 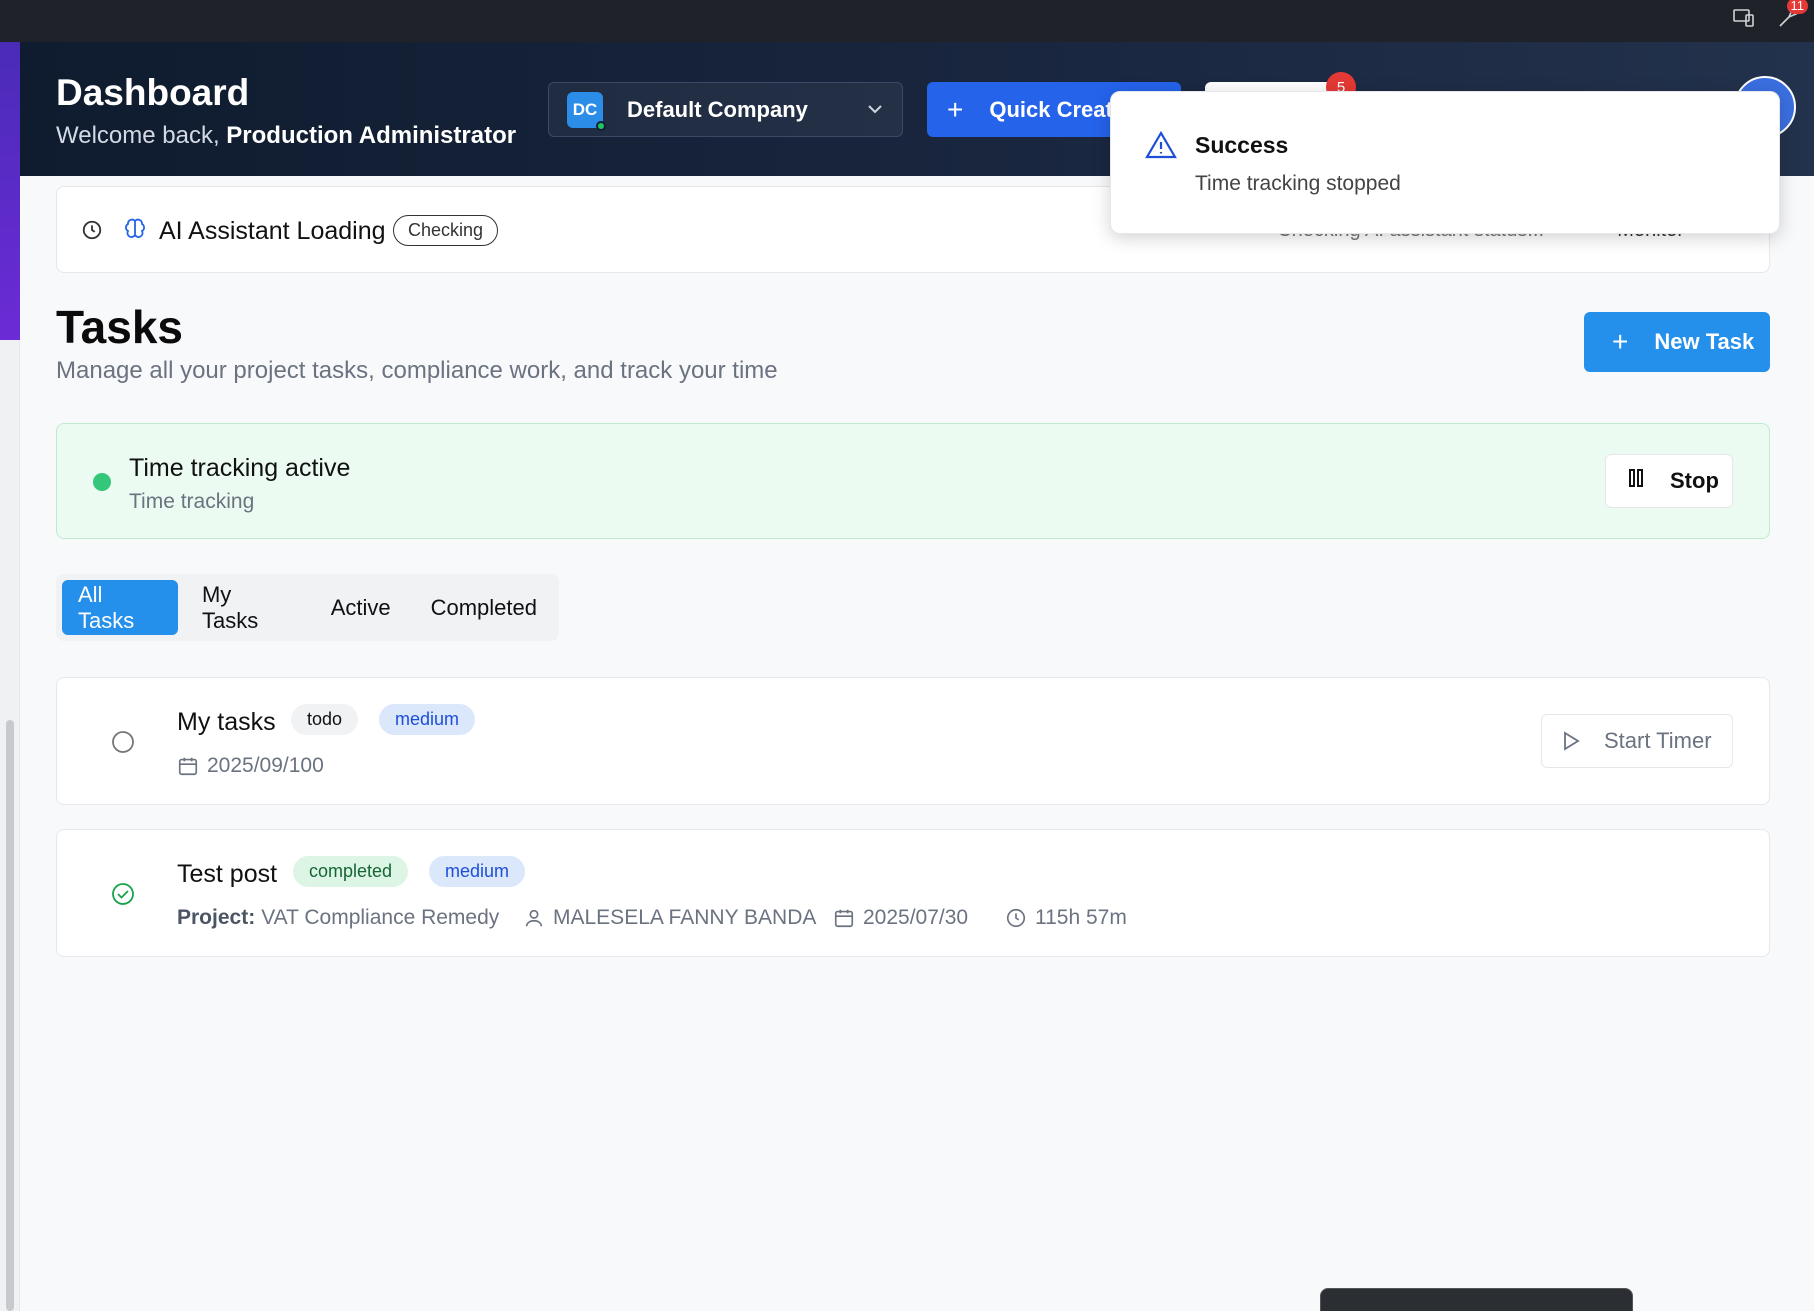 What do you see at coordinates (216, 917) in the screenshot?
I see `project-label: Project:` at bounding box center [216, 917].